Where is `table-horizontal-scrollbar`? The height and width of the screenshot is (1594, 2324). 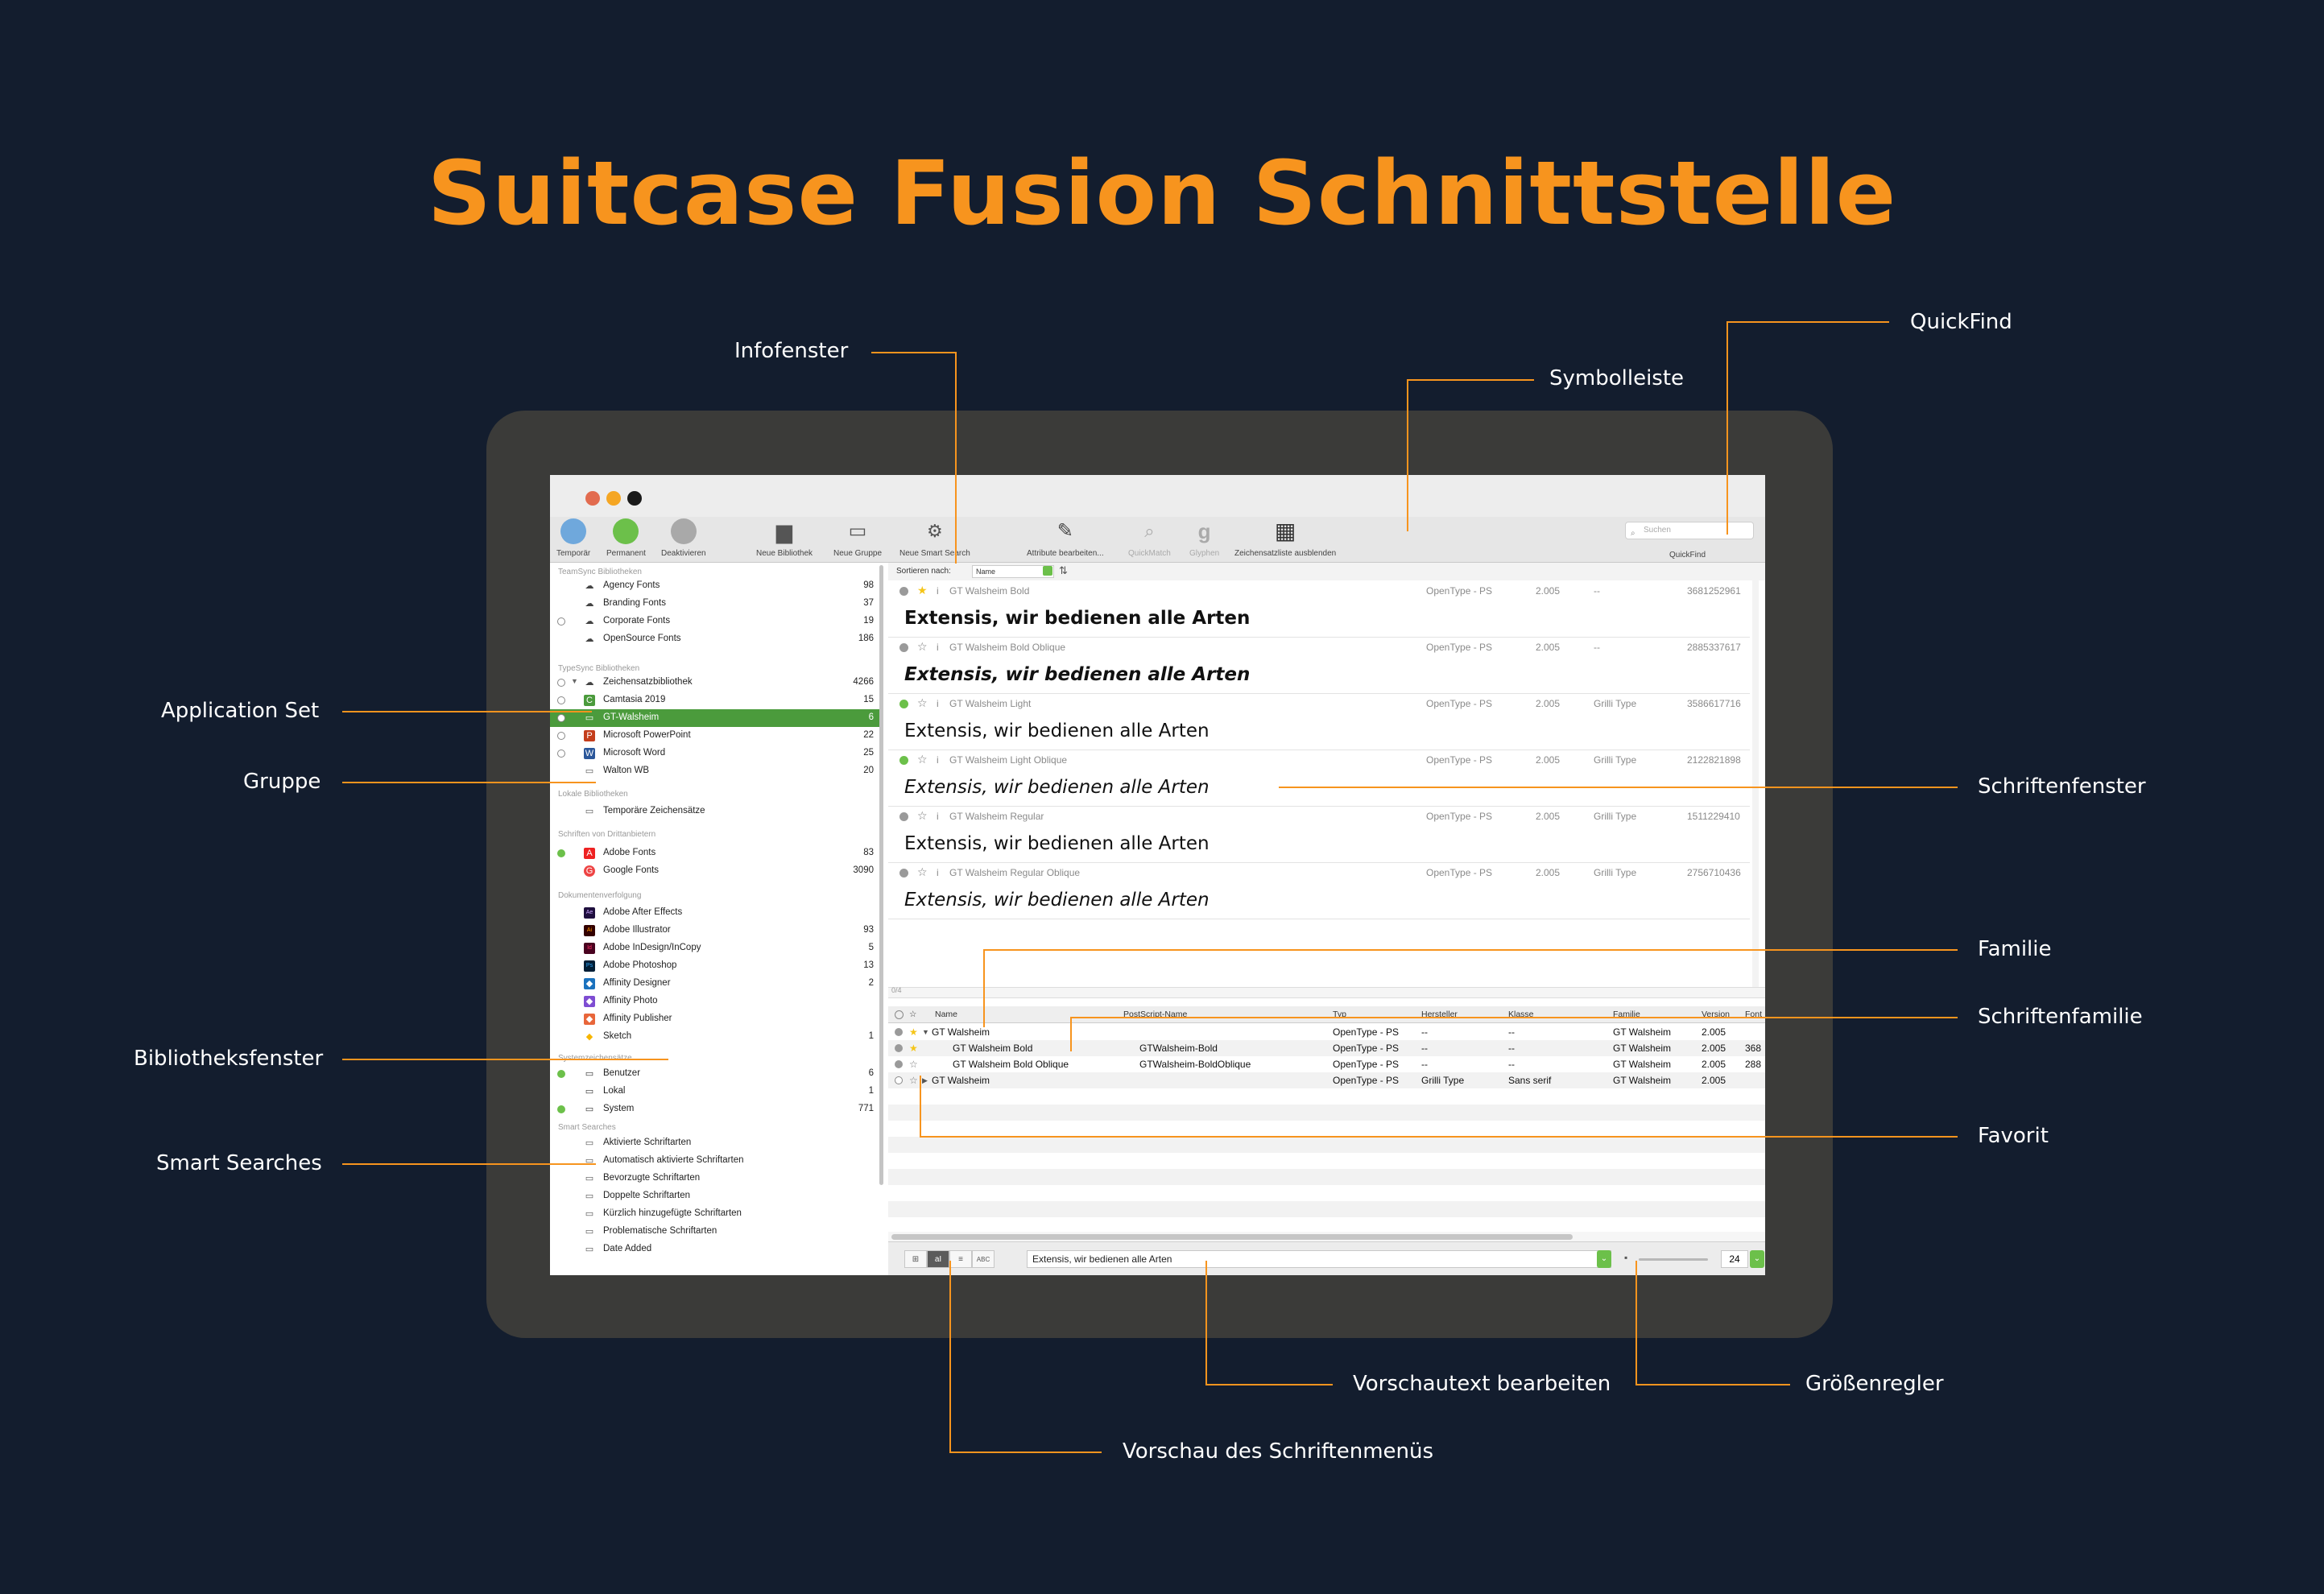 table-horizontal-scrollbar is located at coordinates (1326, 1236).